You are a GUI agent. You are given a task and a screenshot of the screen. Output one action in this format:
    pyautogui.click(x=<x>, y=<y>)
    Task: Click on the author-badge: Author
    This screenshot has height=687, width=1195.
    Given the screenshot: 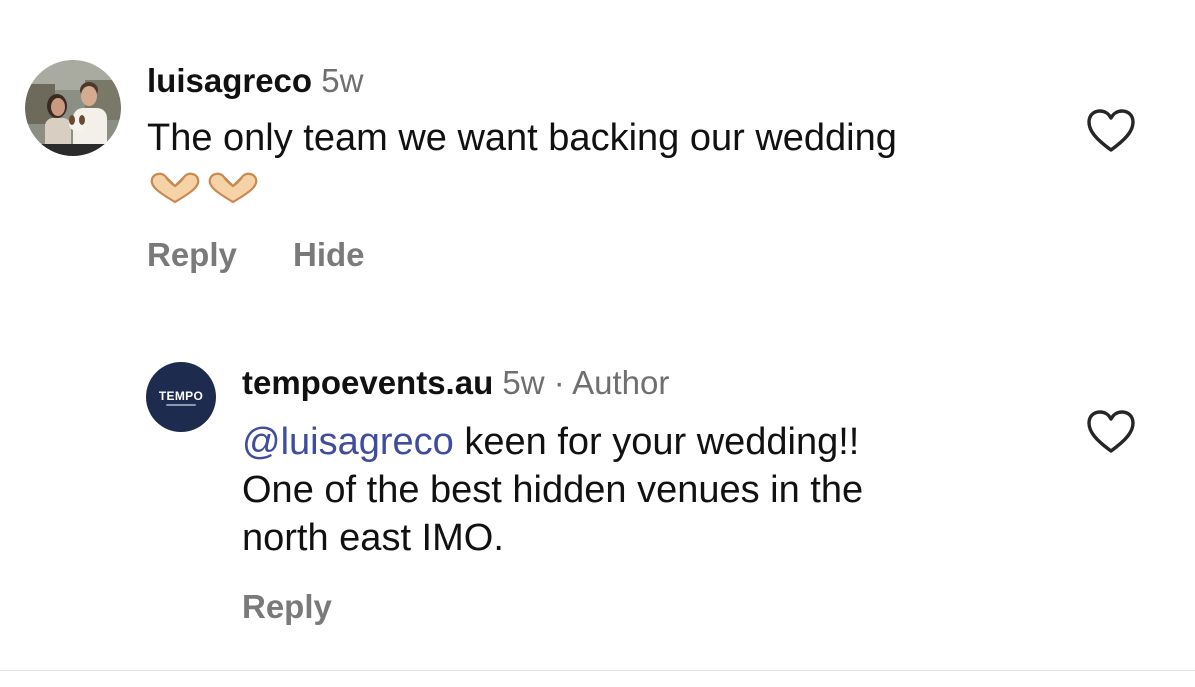 What is the action you would take?
    pyautogui.click(x=621, y=382)
    